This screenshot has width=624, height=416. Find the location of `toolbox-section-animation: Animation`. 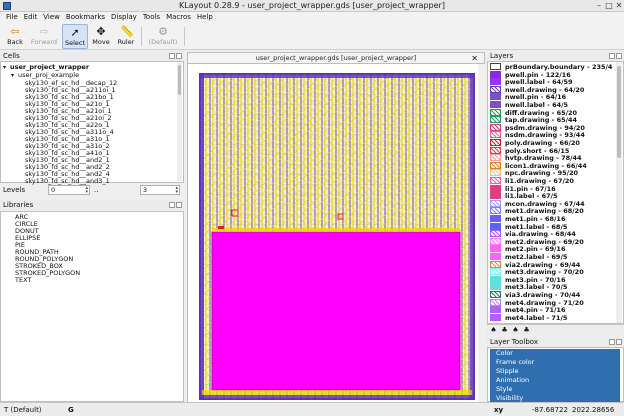

toolbox-section-animation: Animation is located at coordinates (555, 380).